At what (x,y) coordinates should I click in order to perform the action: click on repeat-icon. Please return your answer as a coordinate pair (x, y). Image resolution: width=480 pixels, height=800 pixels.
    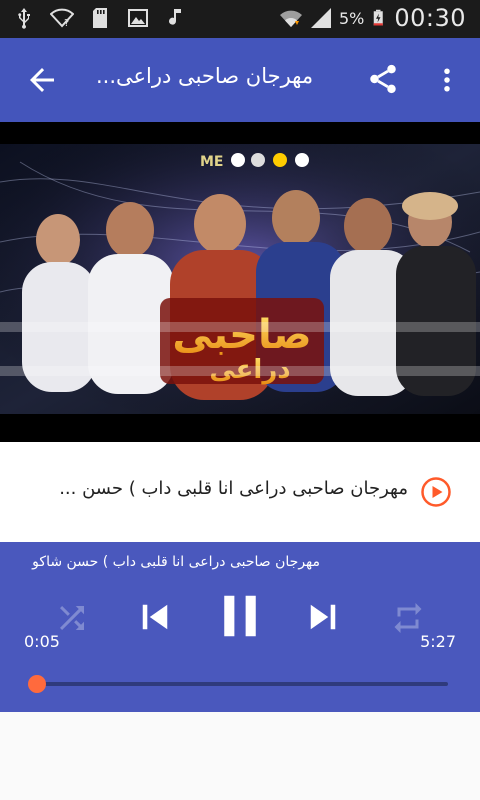
    Looking at the image, I should click on (408, 618).